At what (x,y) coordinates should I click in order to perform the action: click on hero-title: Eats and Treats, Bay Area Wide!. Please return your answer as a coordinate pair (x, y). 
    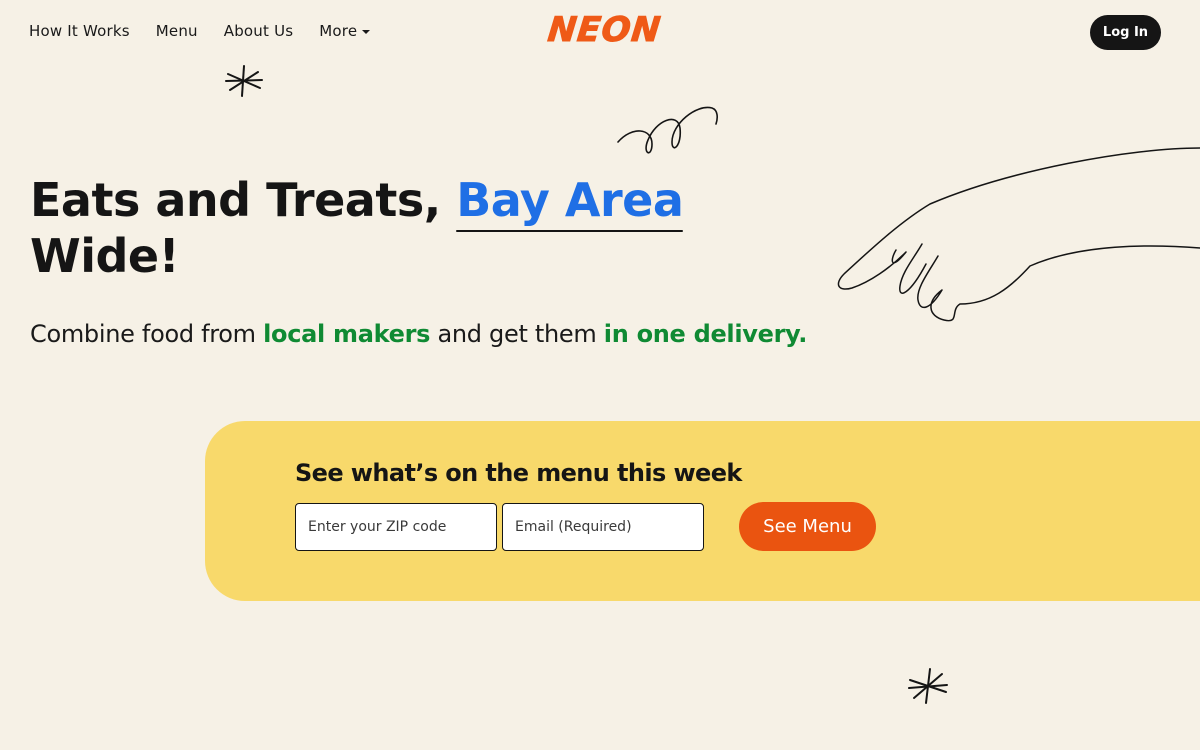
    Looking at the image, I should click on (380, 228).